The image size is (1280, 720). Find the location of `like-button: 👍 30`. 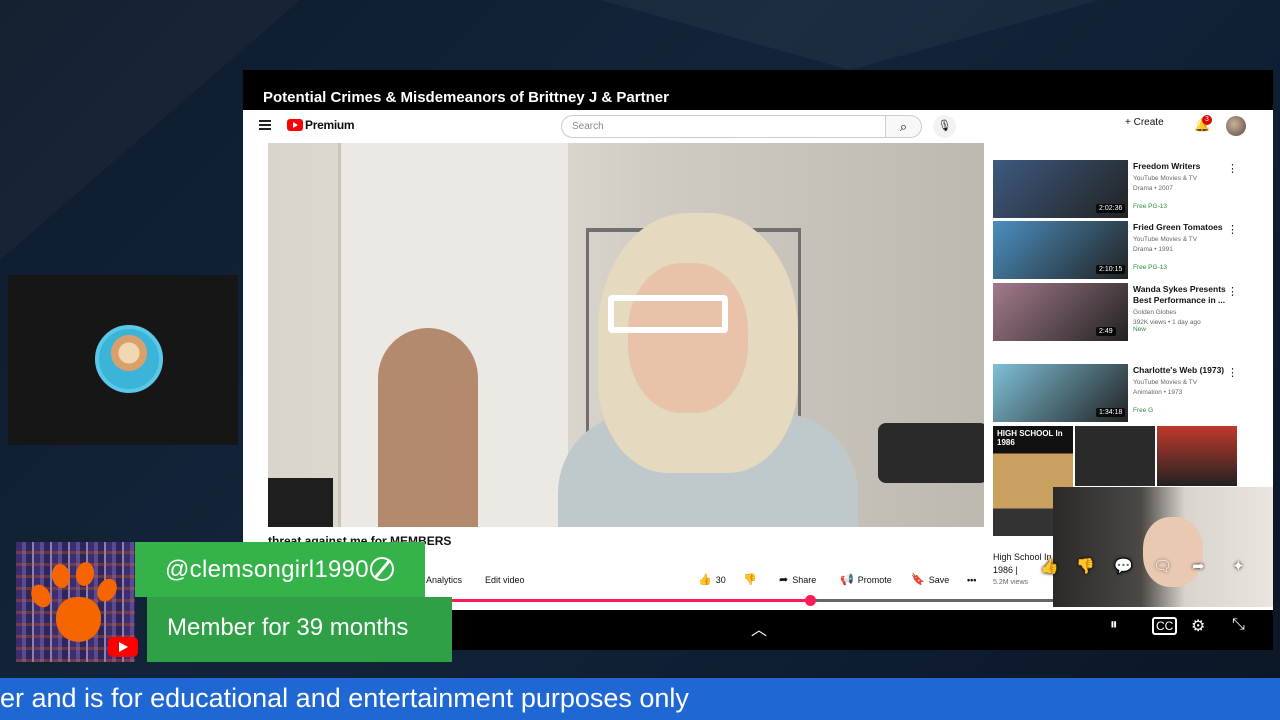

like-button: 👍 30 is located at coordinates (712, 580).